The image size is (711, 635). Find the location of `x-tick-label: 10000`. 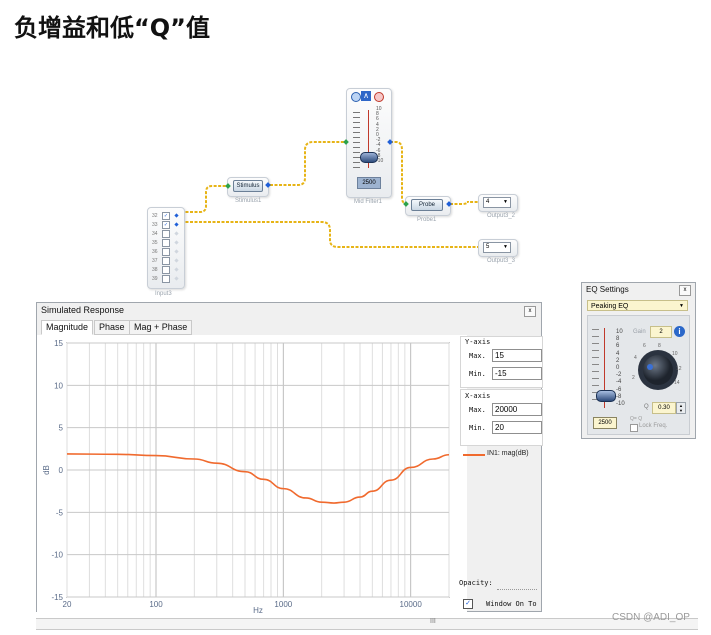

x-tick-label: 10000 is located at coordinates (411, 604).